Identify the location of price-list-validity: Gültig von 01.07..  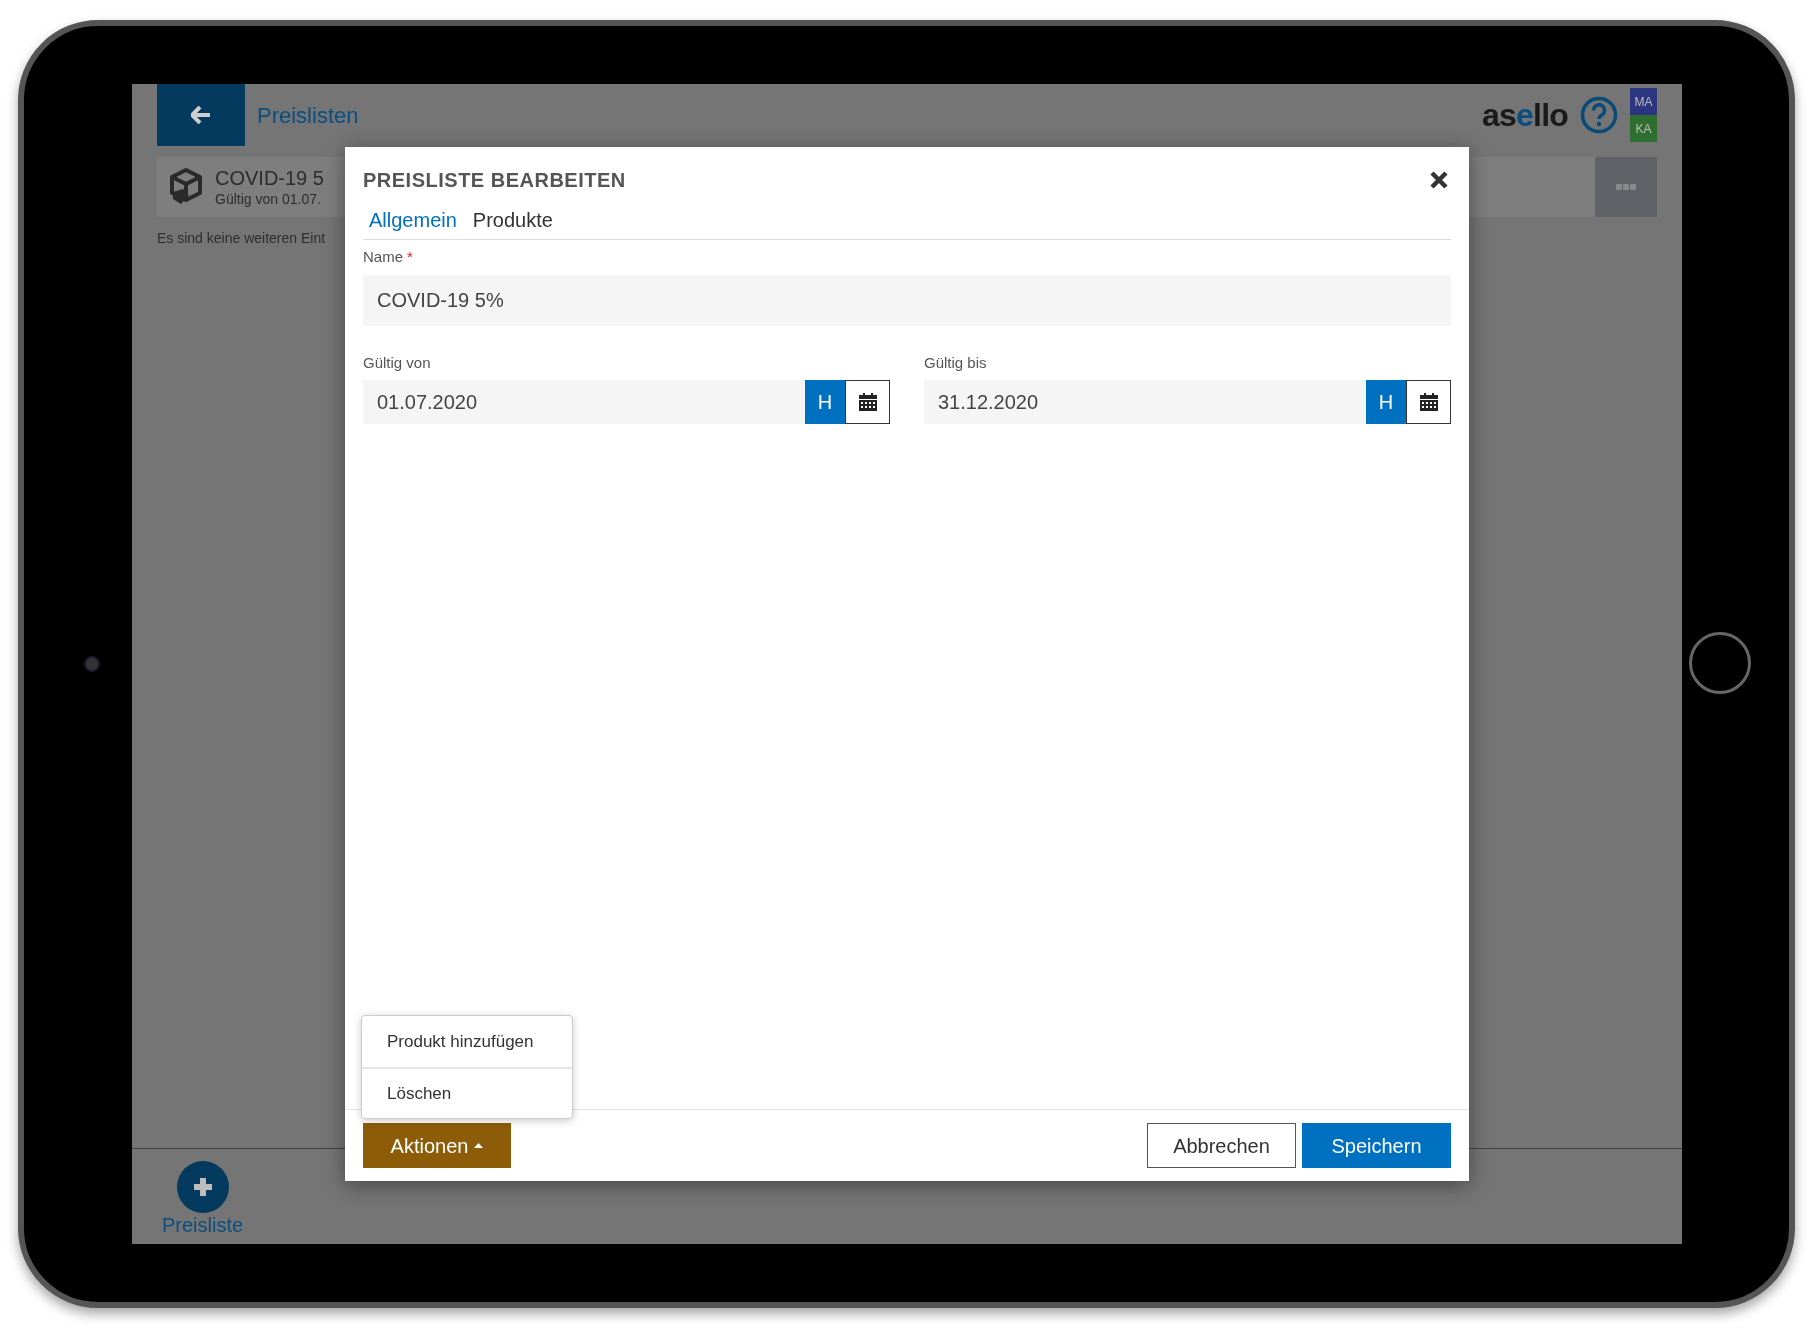
(268, 199).